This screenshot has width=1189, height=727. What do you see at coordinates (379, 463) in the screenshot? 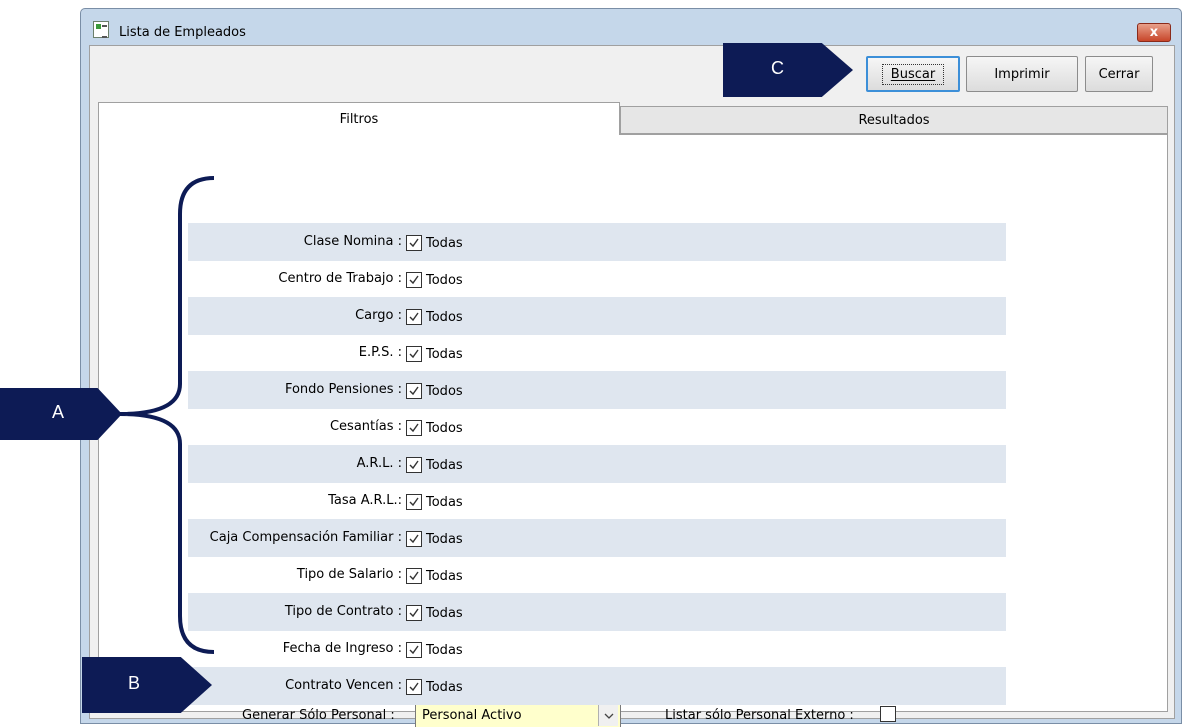
I see `filter-label: A.R.L. :` at bounding box center [379, 463].